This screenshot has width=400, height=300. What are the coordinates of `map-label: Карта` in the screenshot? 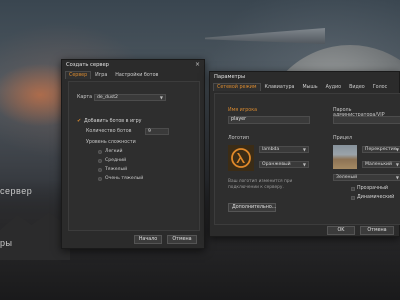 It's located at (85, 97).